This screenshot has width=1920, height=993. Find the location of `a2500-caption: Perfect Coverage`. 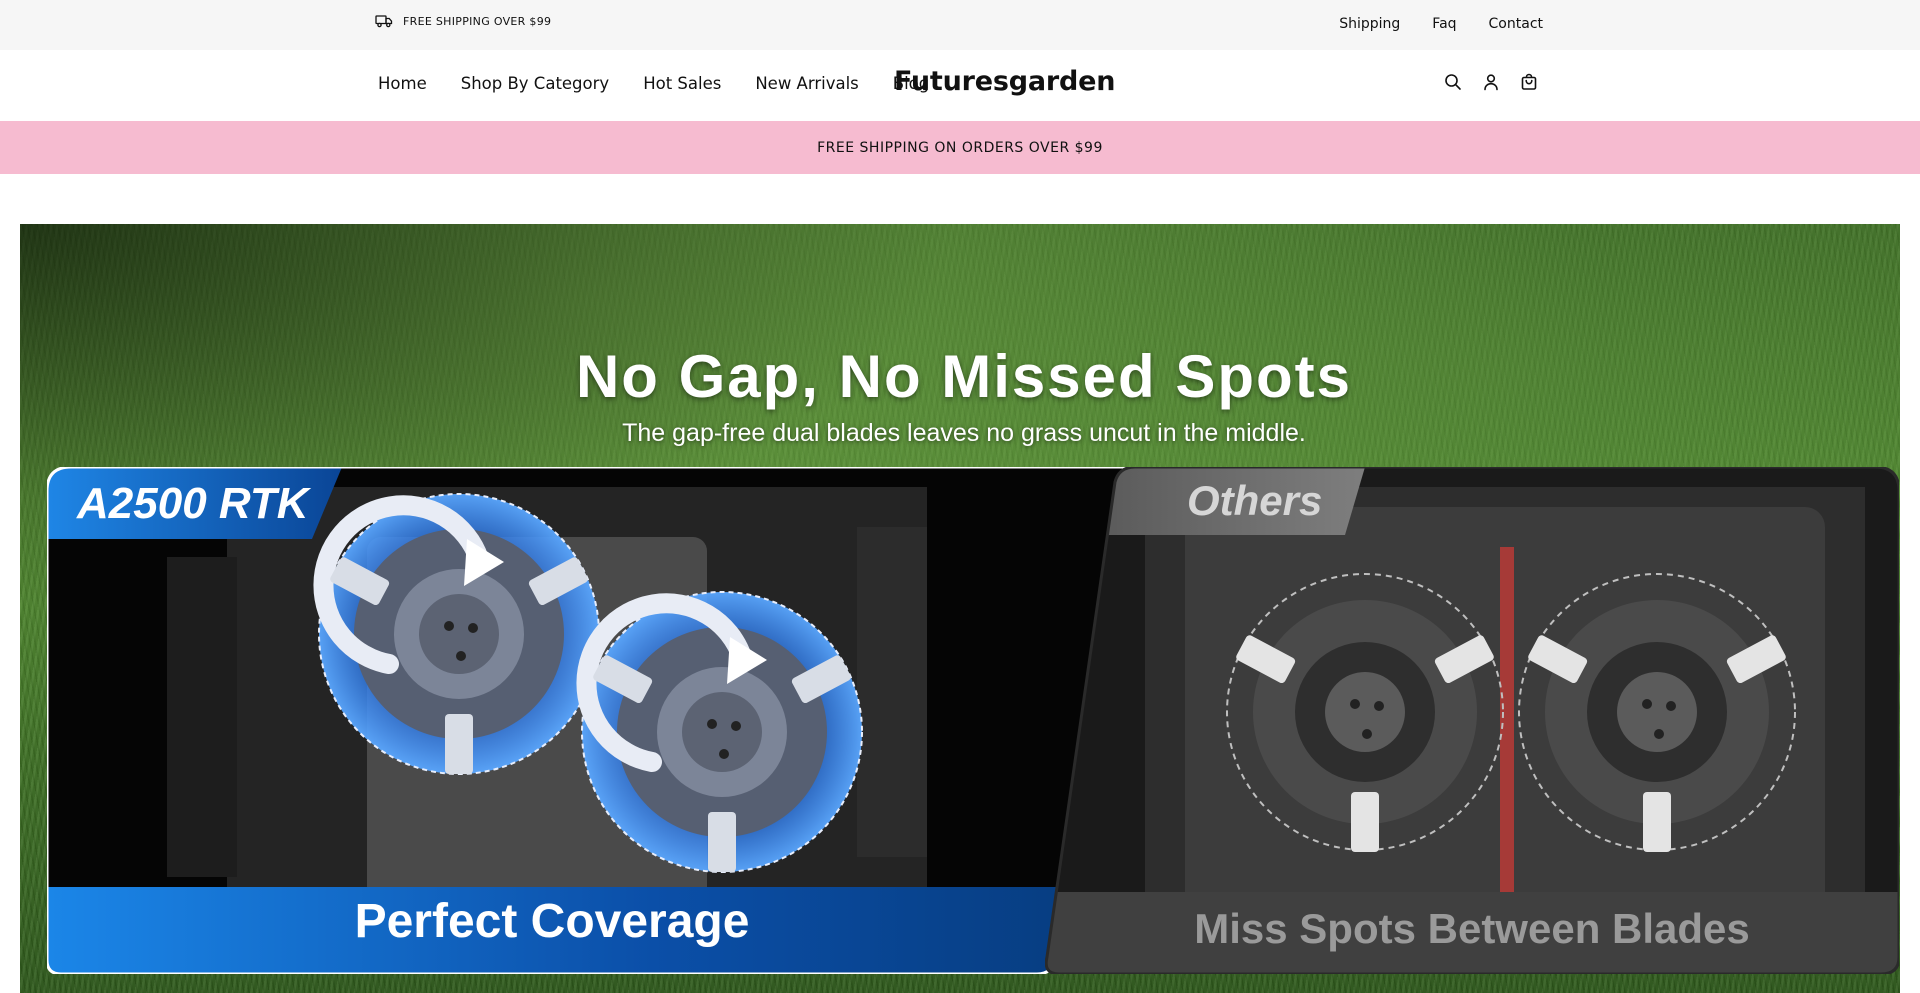

a2500-caption: Perfect Coverage is located at coordinates (552, 921).